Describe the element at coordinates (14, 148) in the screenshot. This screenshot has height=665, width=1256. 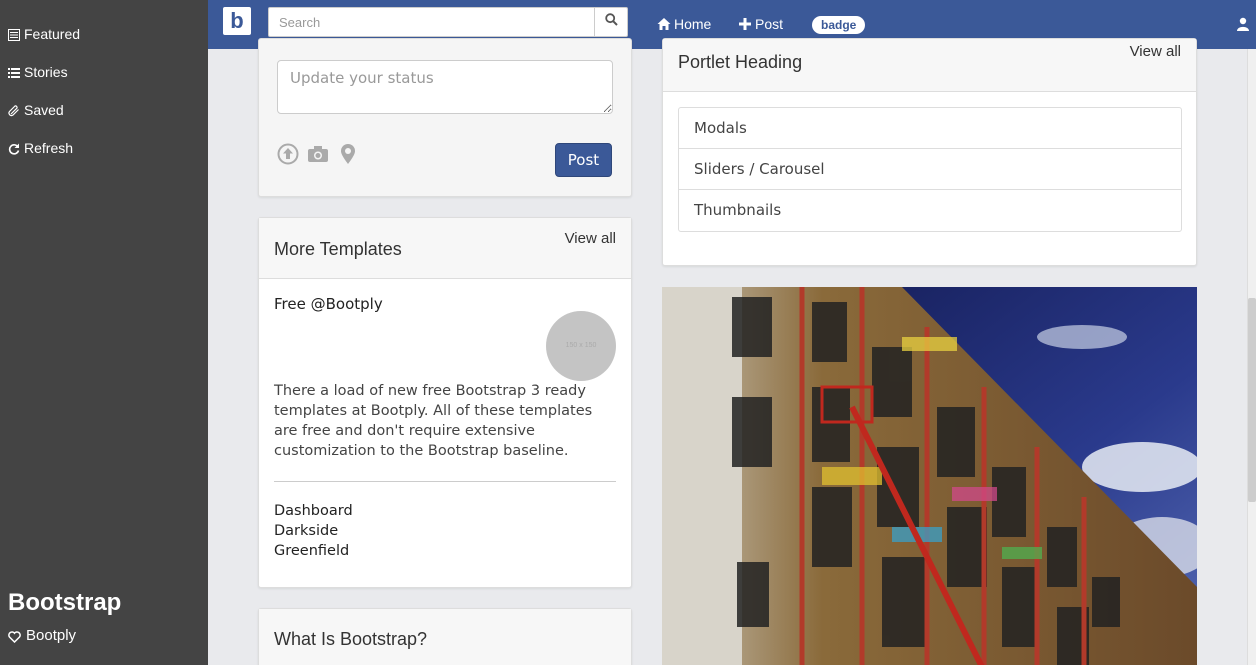
I see `refresh-icon` at that location.